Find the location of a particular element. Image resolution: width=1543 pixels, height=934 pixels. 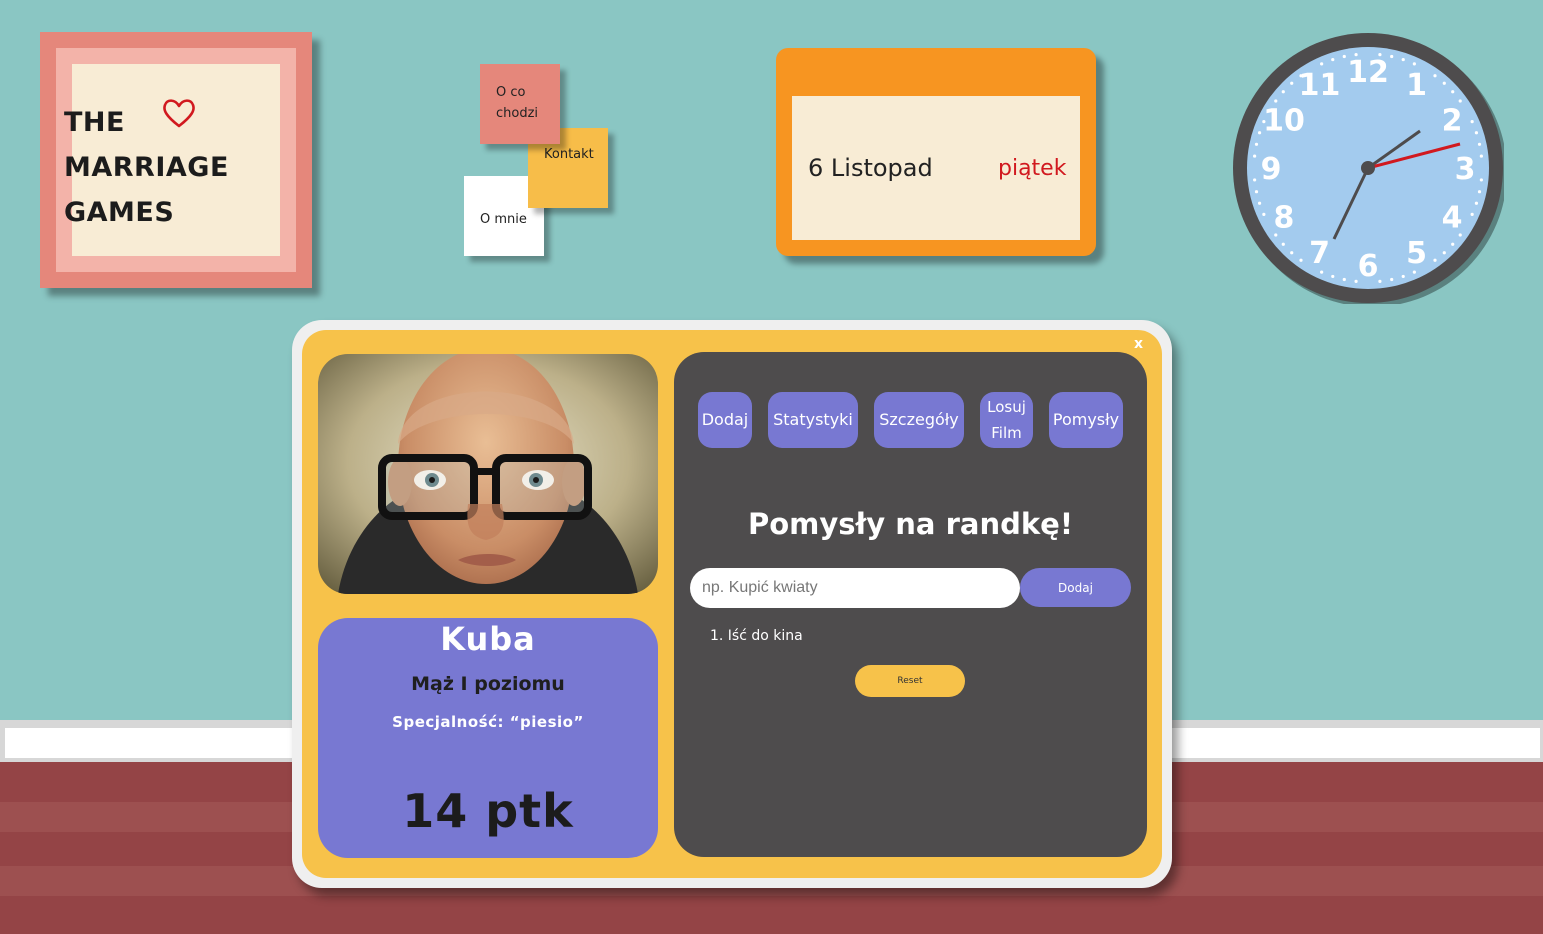

clock-numeral: 6 is located at coordinates (1368, 266).